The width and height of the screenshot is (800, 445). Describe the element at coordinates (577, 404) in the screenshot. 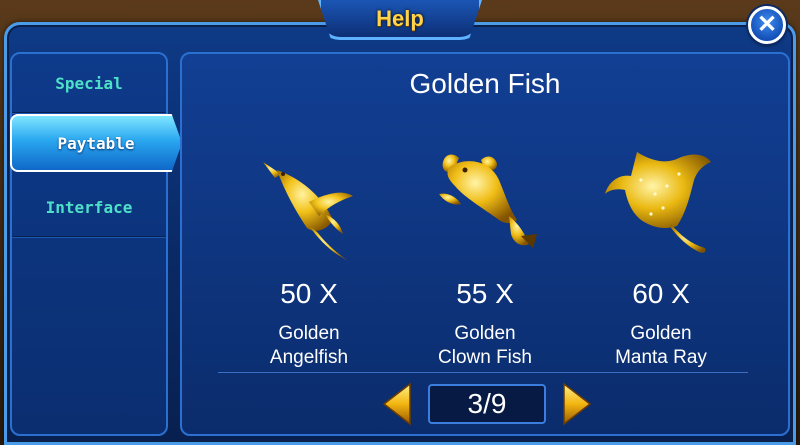

I see `next-page-button` at that location.